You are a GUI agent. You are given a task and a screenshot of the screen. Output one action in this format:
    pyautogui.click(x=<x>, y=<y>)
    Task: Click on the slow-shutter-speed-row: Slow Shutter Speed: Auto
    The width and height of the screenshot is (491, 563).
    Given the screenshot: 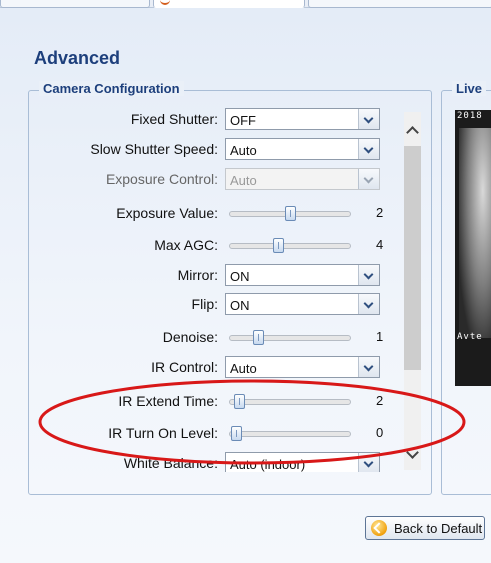 What is the action you would take?
    pyautogui.click(x=208, y=150)
    